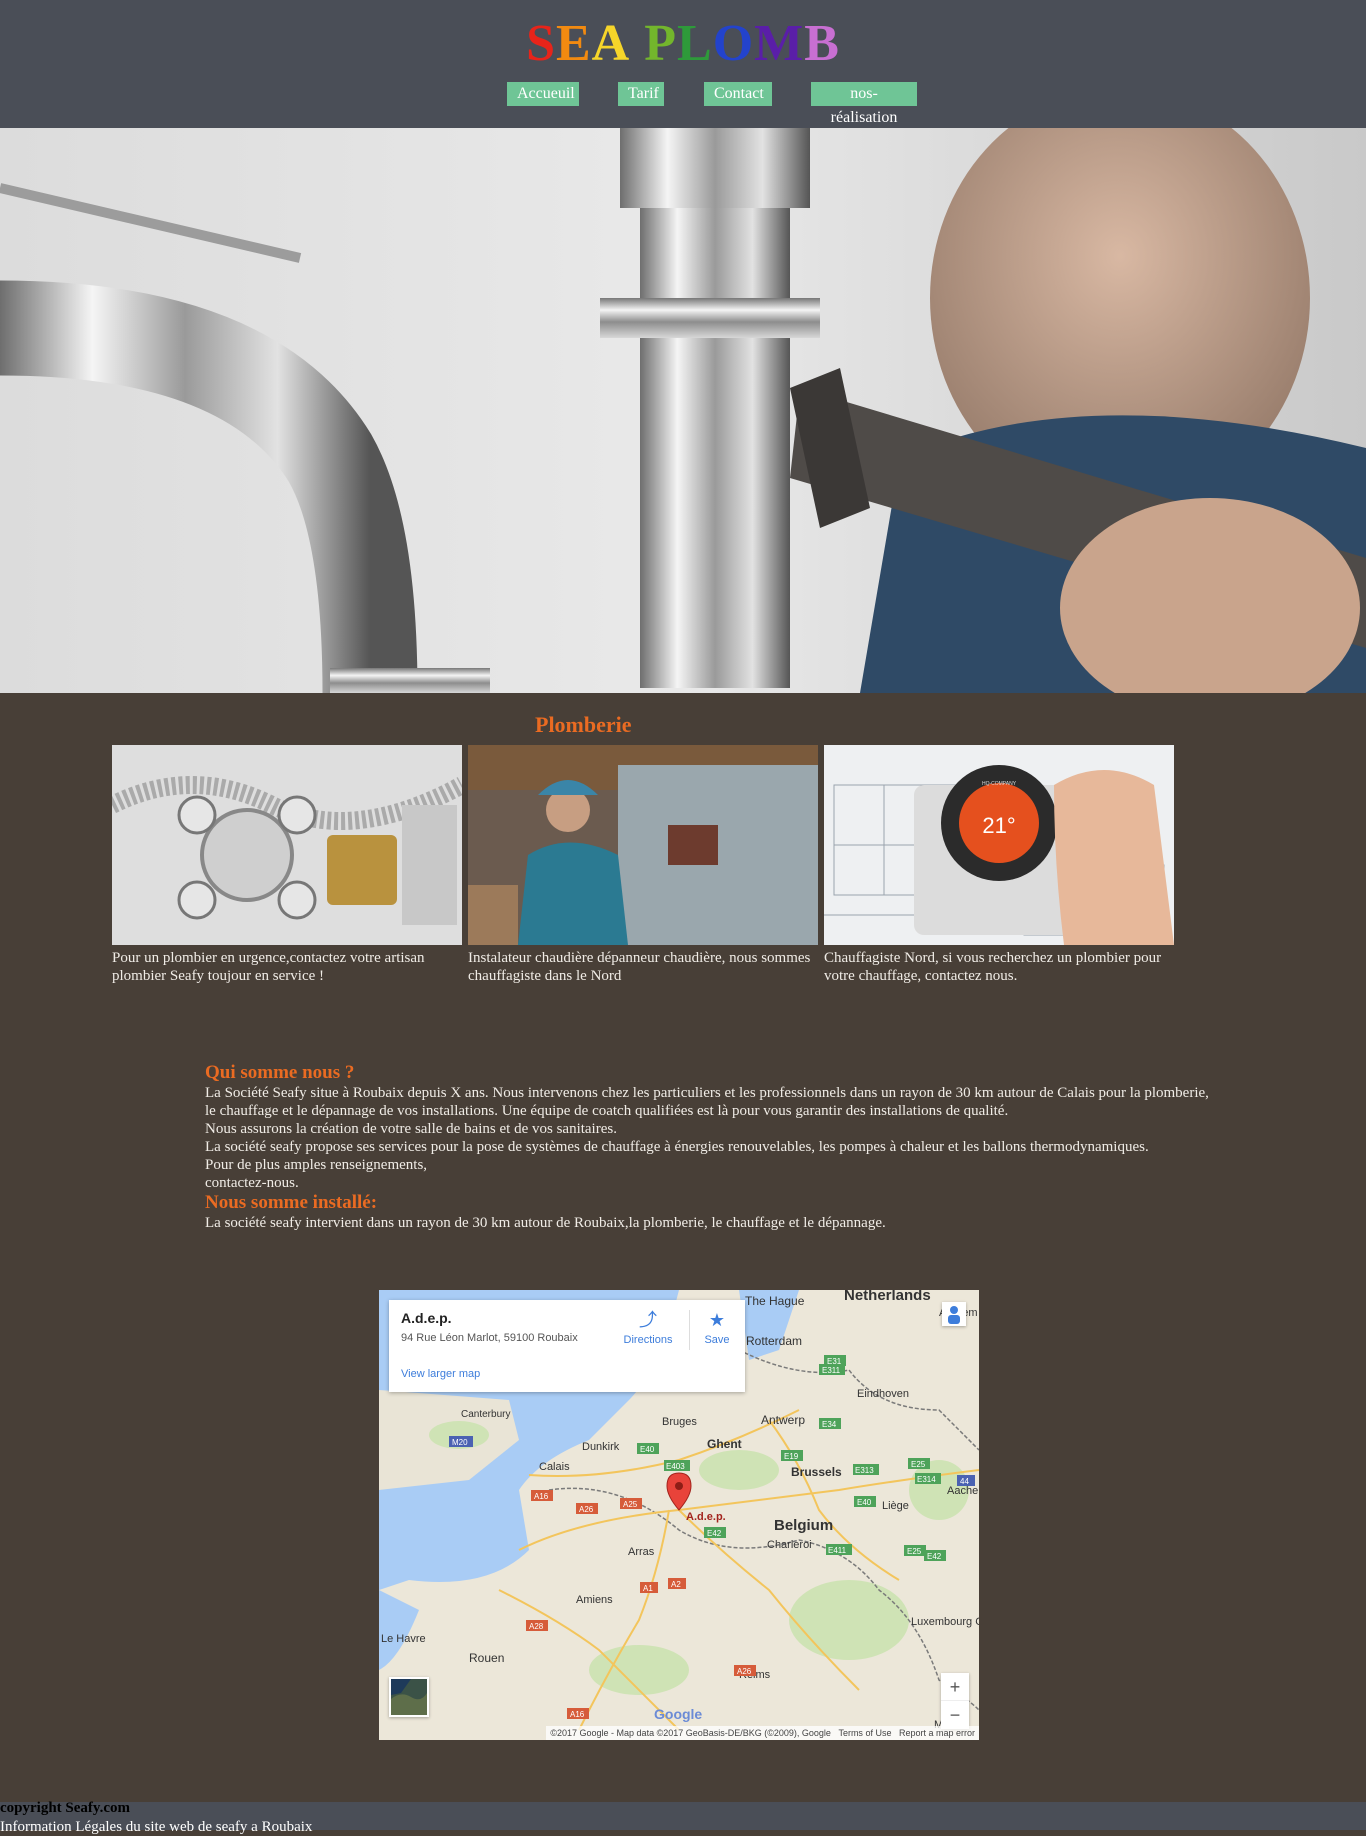 The height and width of the screenshot is (1836, 1366). Describe the element at coordinates (816, 1472) in the screenshot. I see `svg-text: Brussels` at that location.